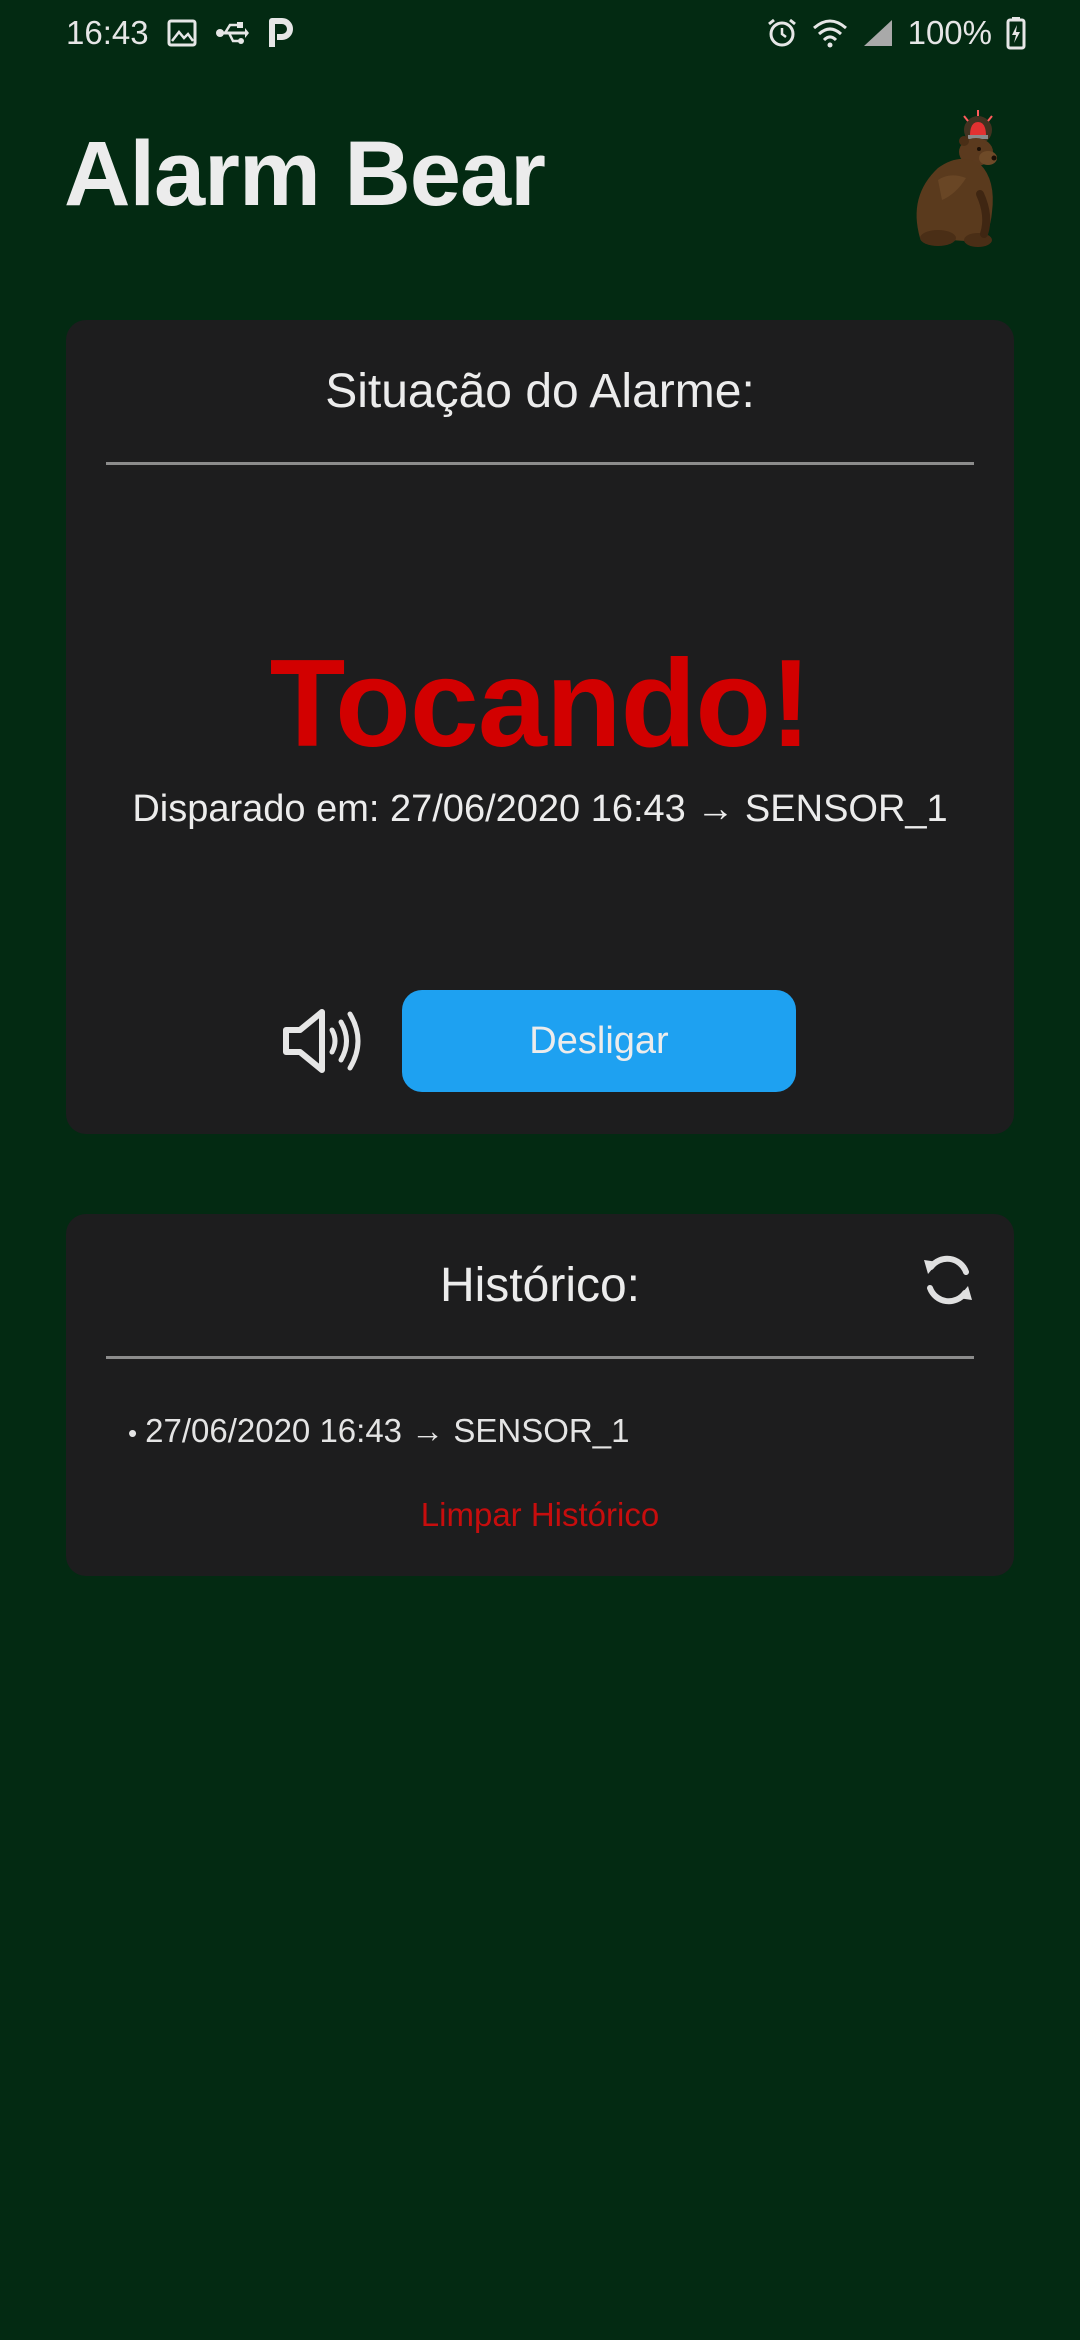  I want to click on bear-with-siren-icon, so click(950, 178).